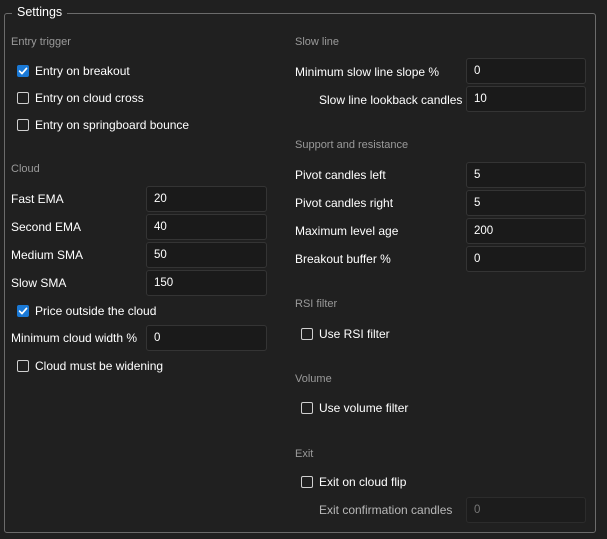 The height and width of the screenshot is (539, 607). I want to click on second-ema-input: 40, so click(206, 227).